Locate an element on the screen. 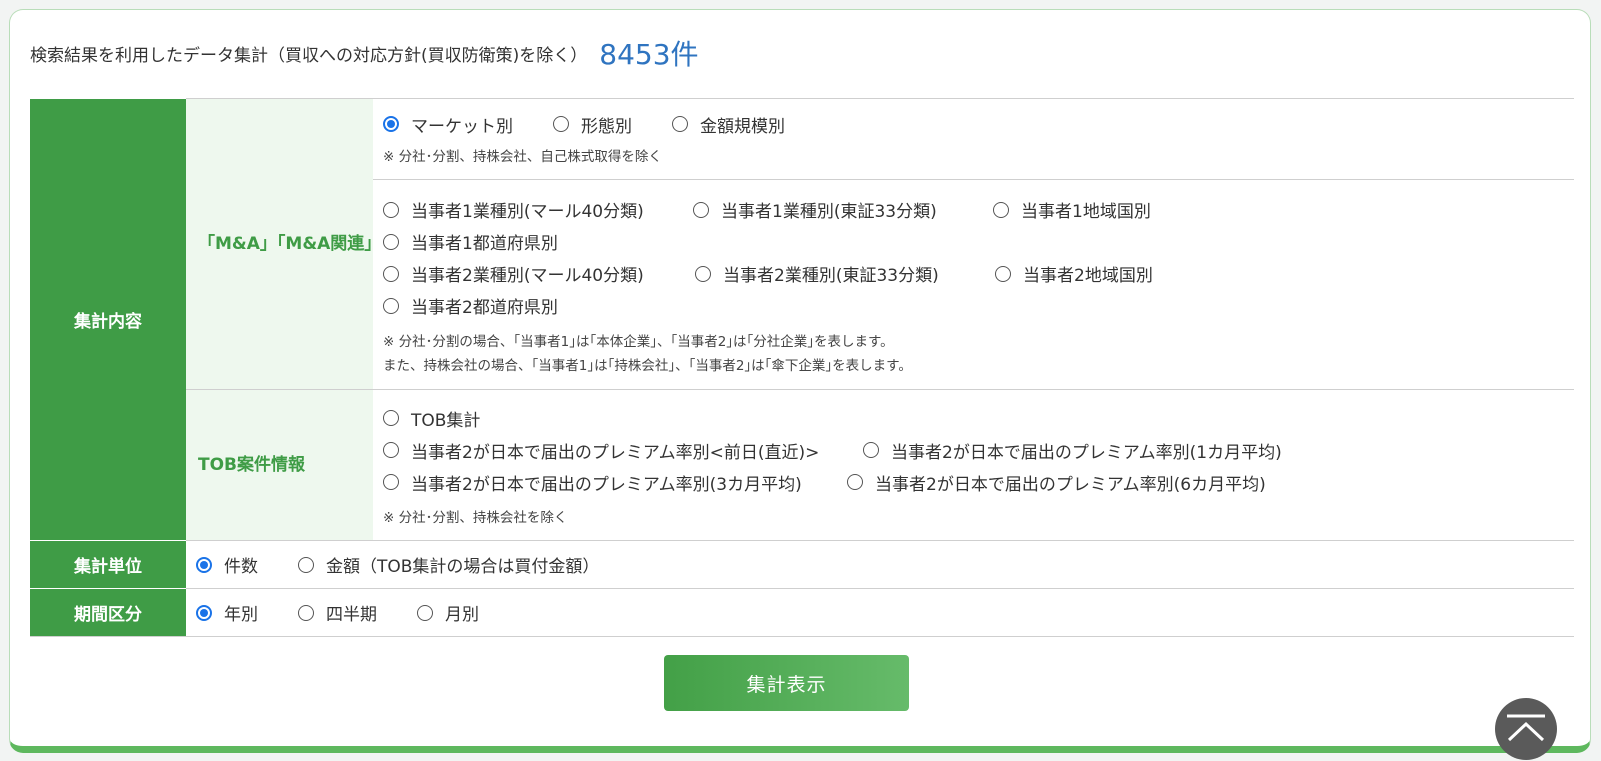 This screenshot has width=1601, height=761. radio-label: 四半期 is located at coordinates (351, 615).